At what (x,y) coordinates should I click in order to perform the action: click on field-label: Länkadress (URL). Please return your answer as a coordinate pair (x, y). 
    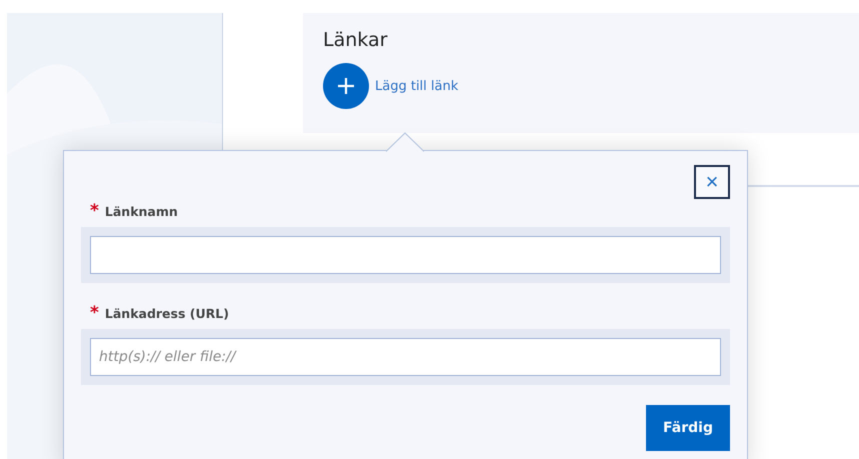
    Looking at the image, I should click on (166, 313).